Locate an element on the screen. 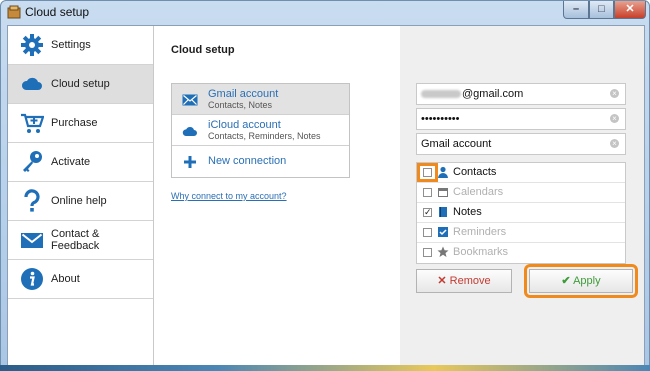 This screenshot has width=650, height=371. sidebar-item-about: About is located at coordinates (80, 279).